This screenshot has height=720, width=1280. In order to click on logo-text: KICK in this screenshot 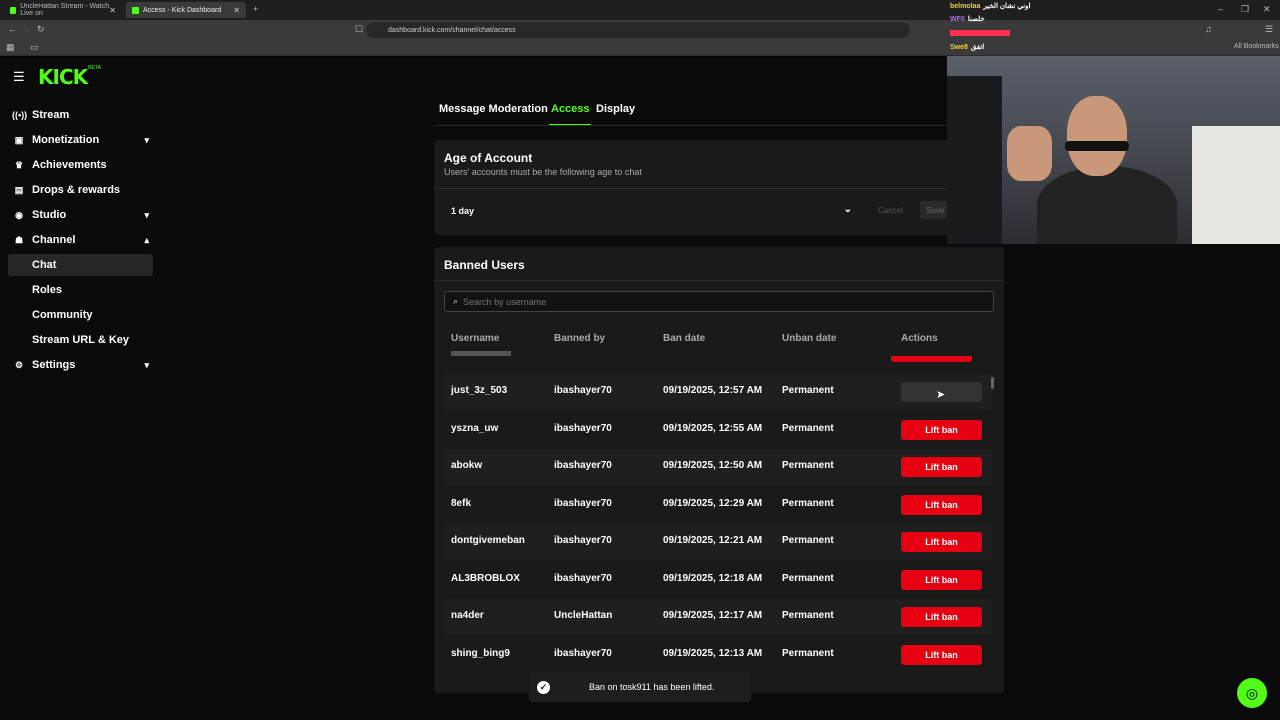, I will do `click(63, 77)`.